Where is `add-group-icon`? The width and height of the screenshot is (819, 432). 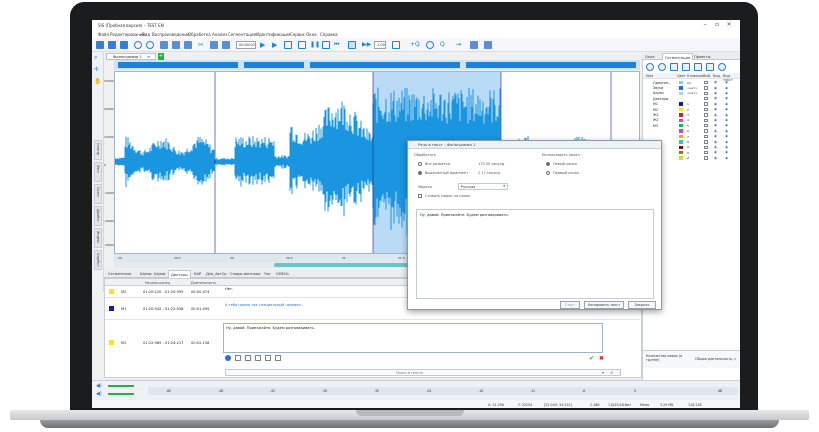 add-group-icon is located at coordinates (650, 67).